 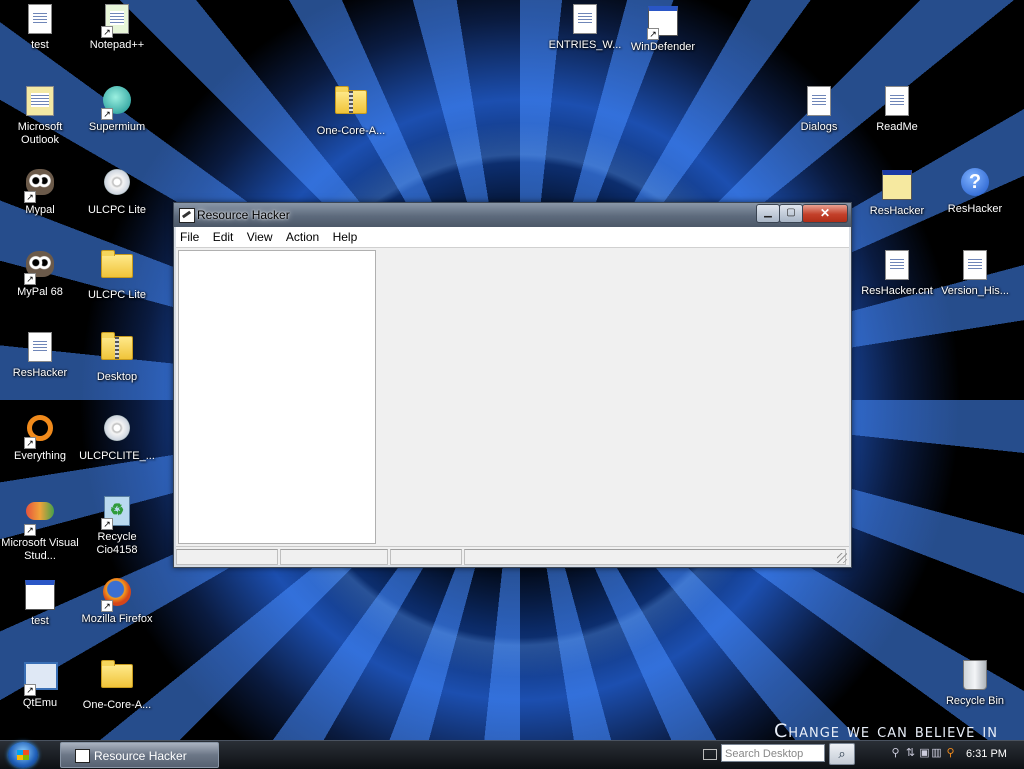 I want to click on tray-battery-icon: ▥, so click(x=936, y=753).